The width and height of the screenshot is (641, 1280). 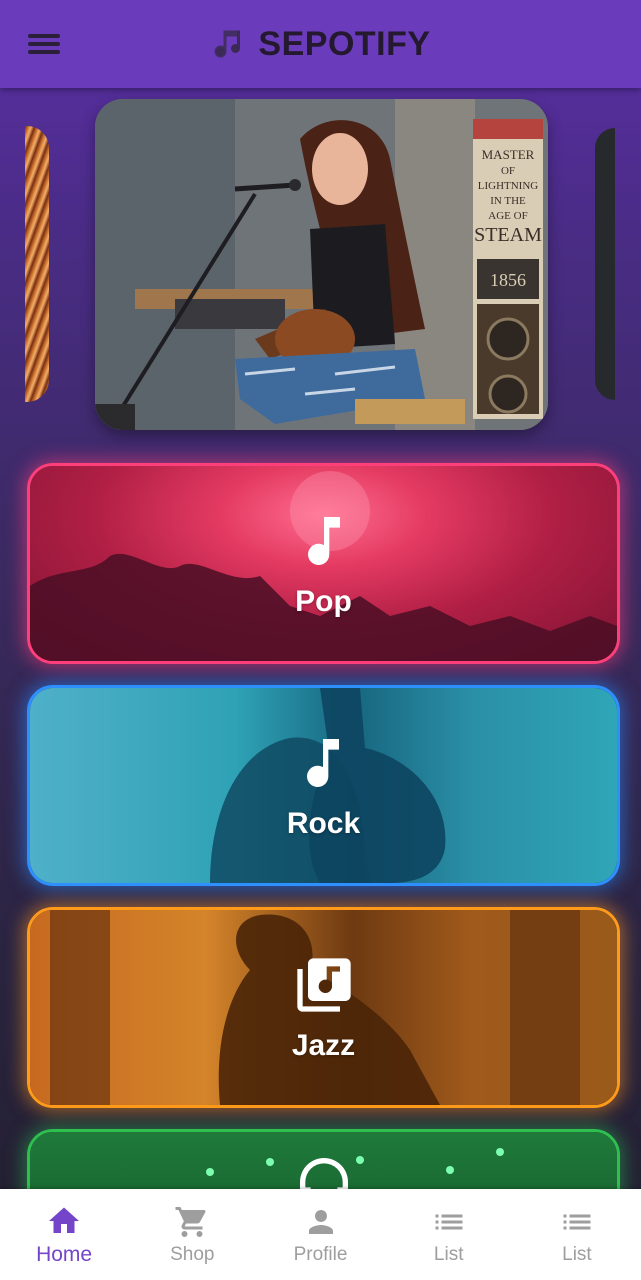 What do you see at coordinates (508, 201) in the screenshot?
I see `poster-line: IN THE` at bounding box center [508, 201].